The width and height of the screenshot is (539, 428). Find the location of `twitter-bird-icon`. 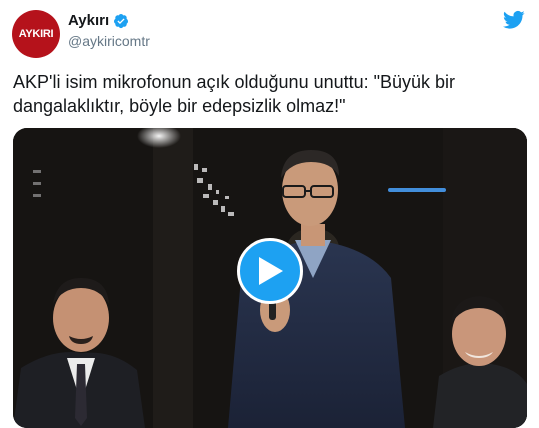

twitter-bird-icon is located at coordinates (514, 20).